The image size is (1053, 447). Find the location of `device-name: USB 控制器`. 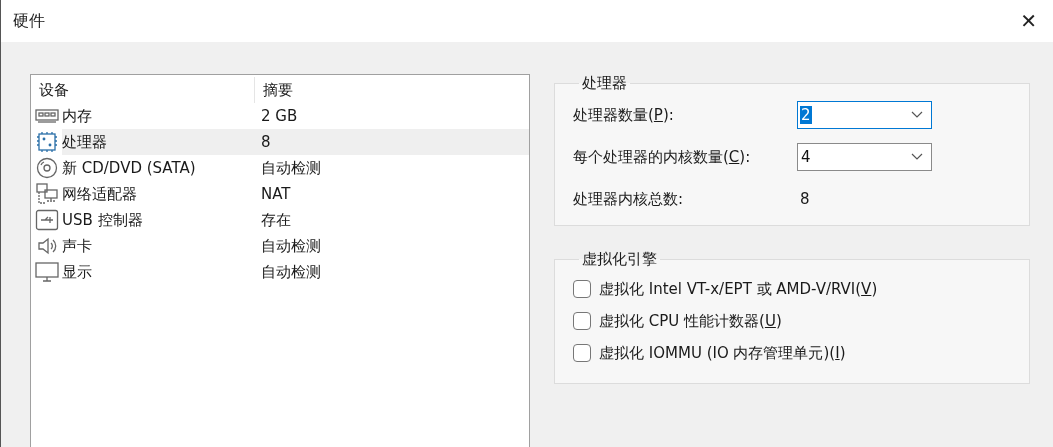

device-name: USB 控制器 is located at coordinates (158, 220).